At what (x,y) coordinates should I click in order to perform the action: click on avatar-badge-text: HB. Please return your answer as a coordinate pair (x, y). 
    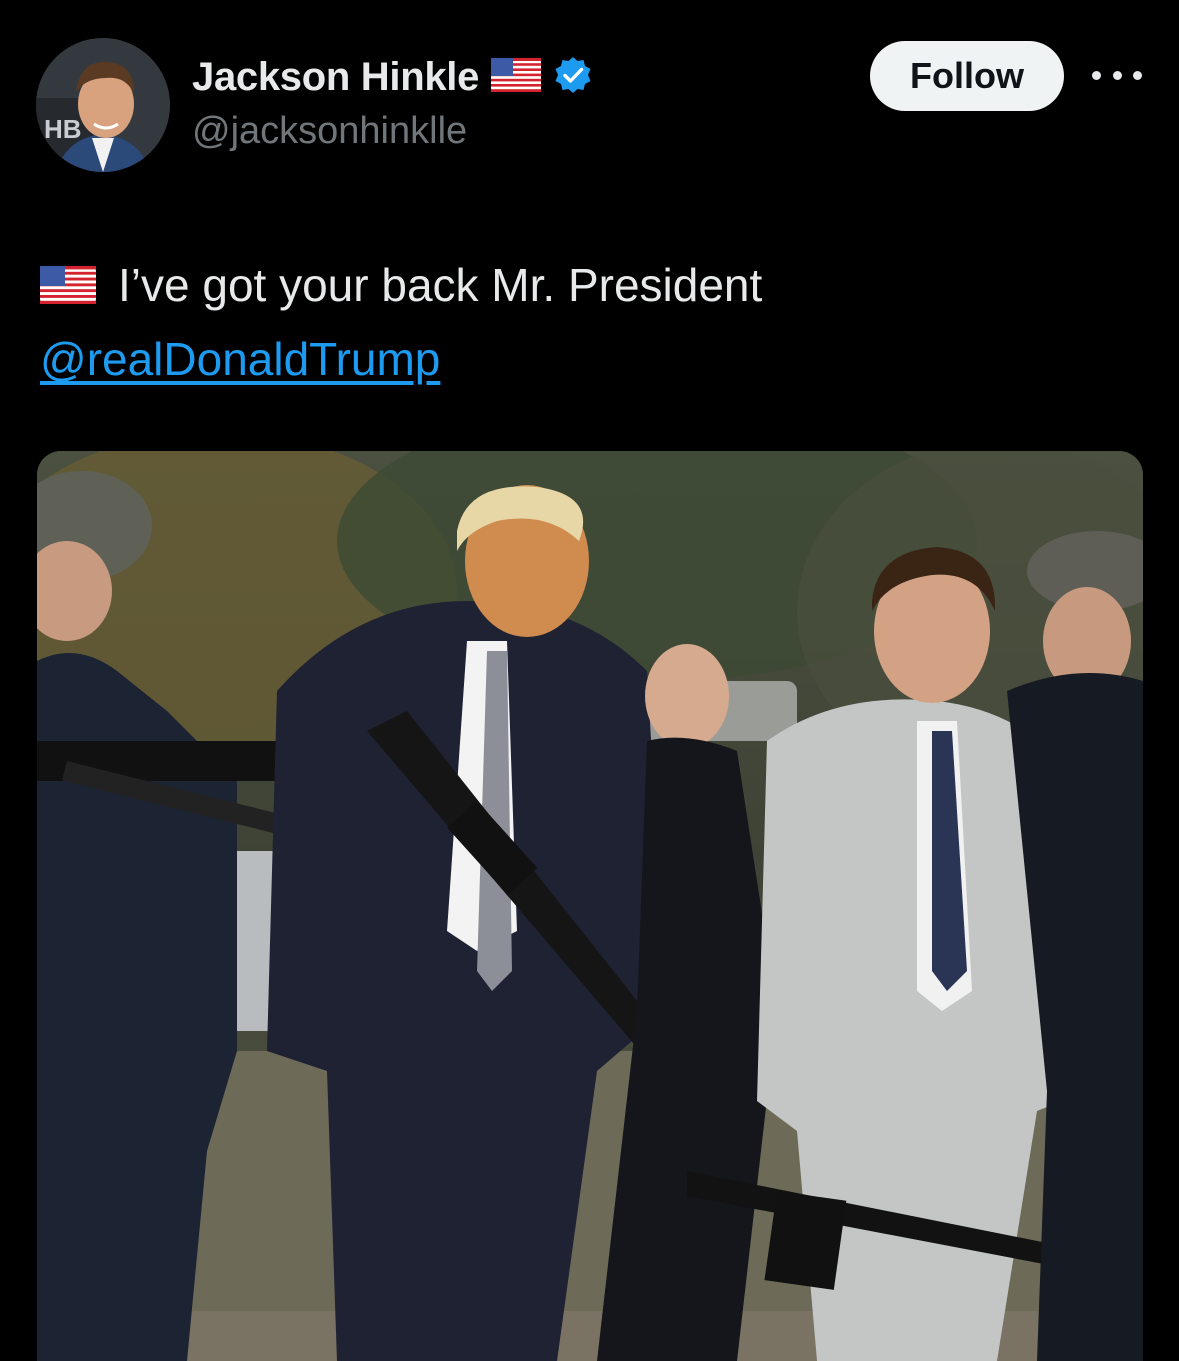
    Looking at the image, I should click on (63, 129).